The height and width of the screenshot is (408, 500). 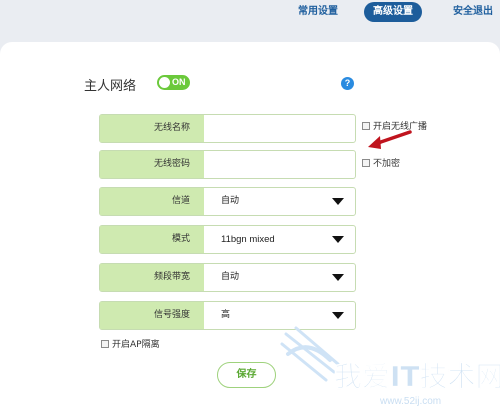 I want to click on save-button: 保存, so click(x=246, y=375).